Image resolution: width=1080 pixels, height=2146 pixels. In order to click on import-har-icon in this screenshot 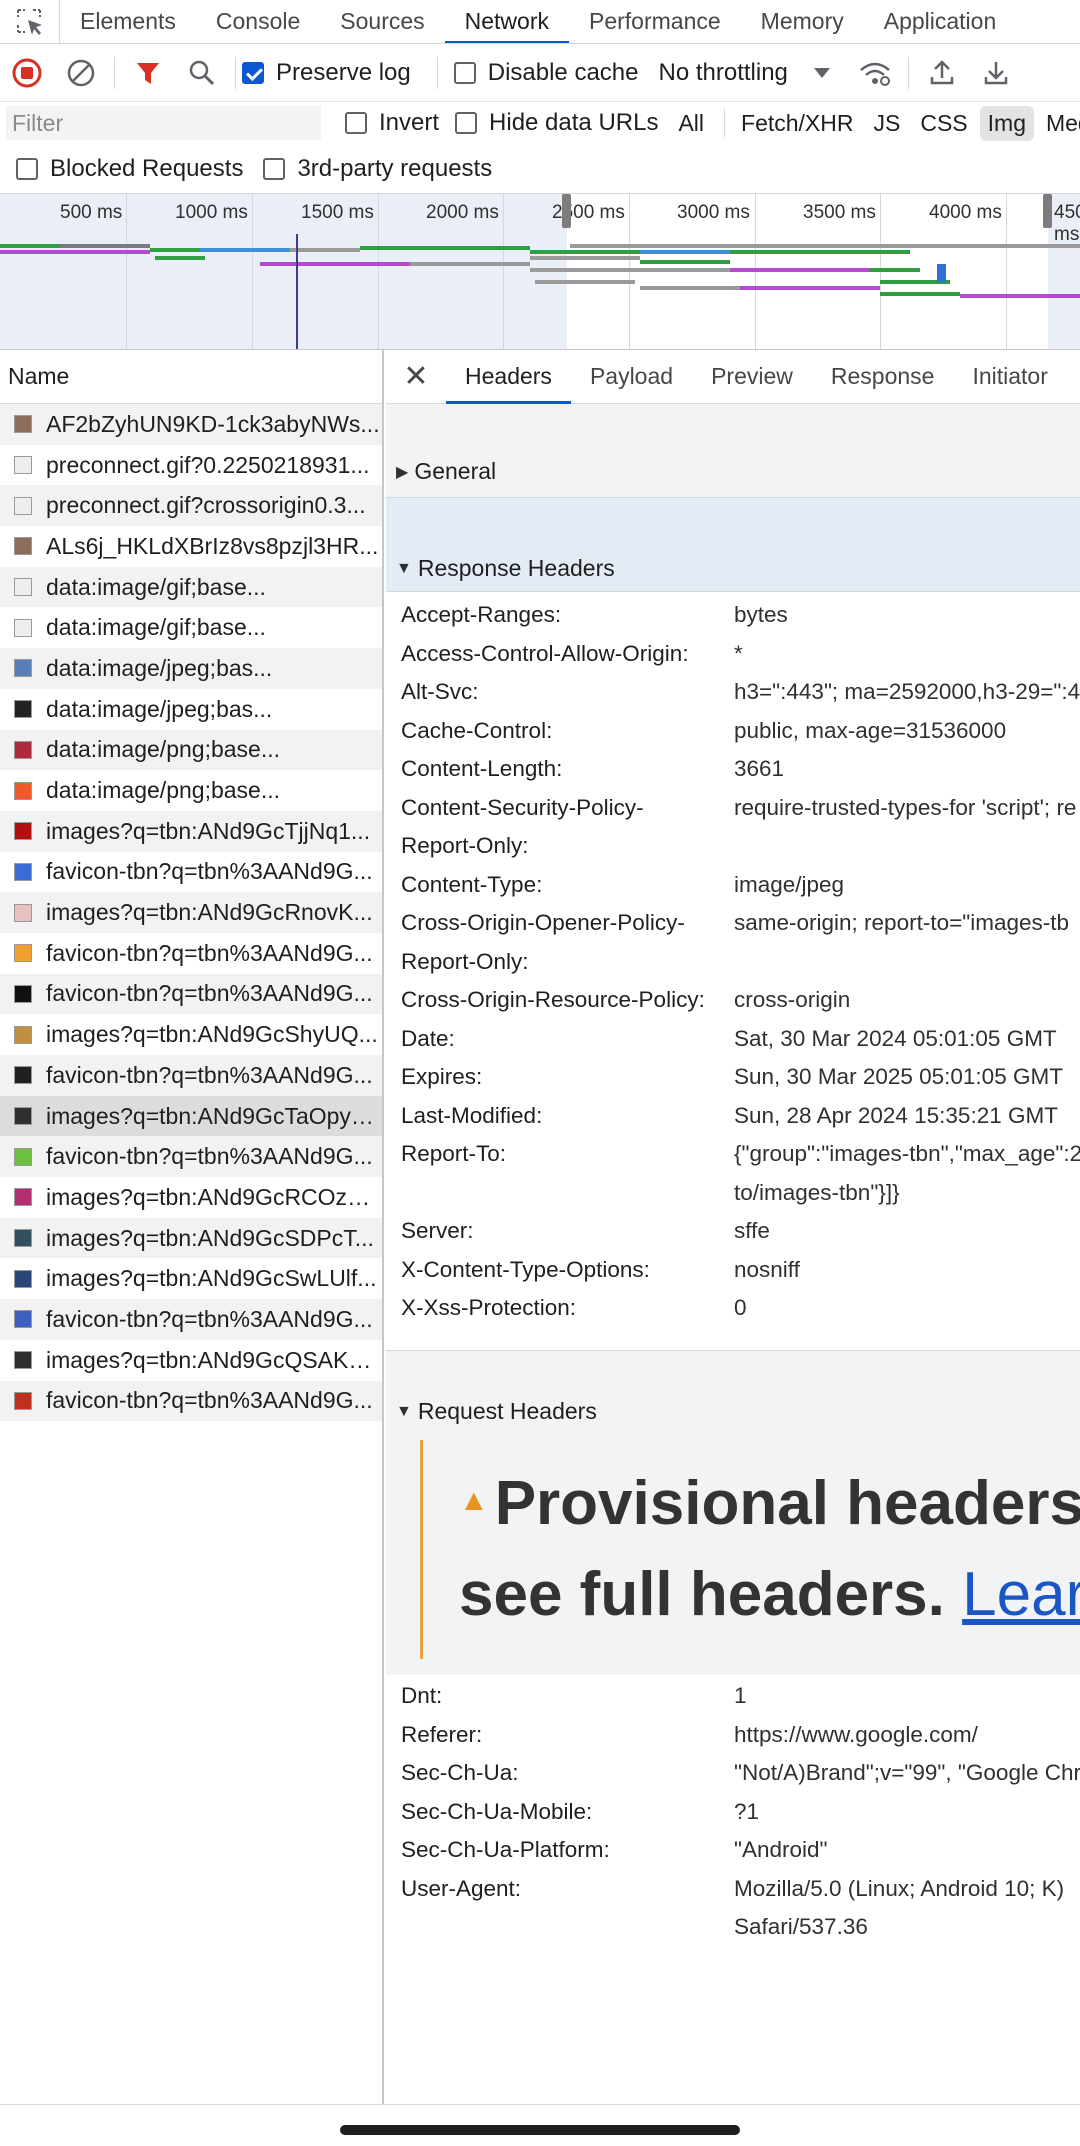, I will do `click(942, 72)`.